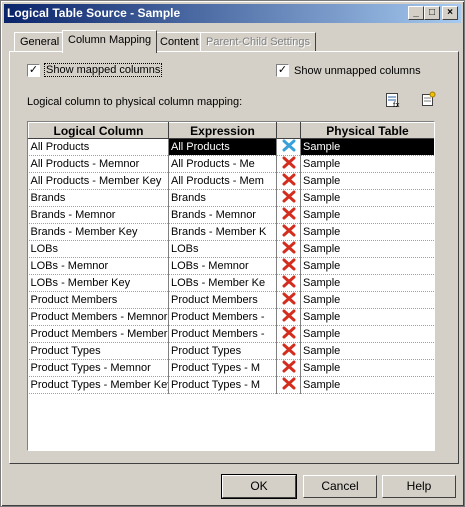 The image size is (465, 507). What do you see at coordinates (222, 232) in the screenshot?
I see `expression-cell: Brands - Member K` at bounding box center [222, 232].